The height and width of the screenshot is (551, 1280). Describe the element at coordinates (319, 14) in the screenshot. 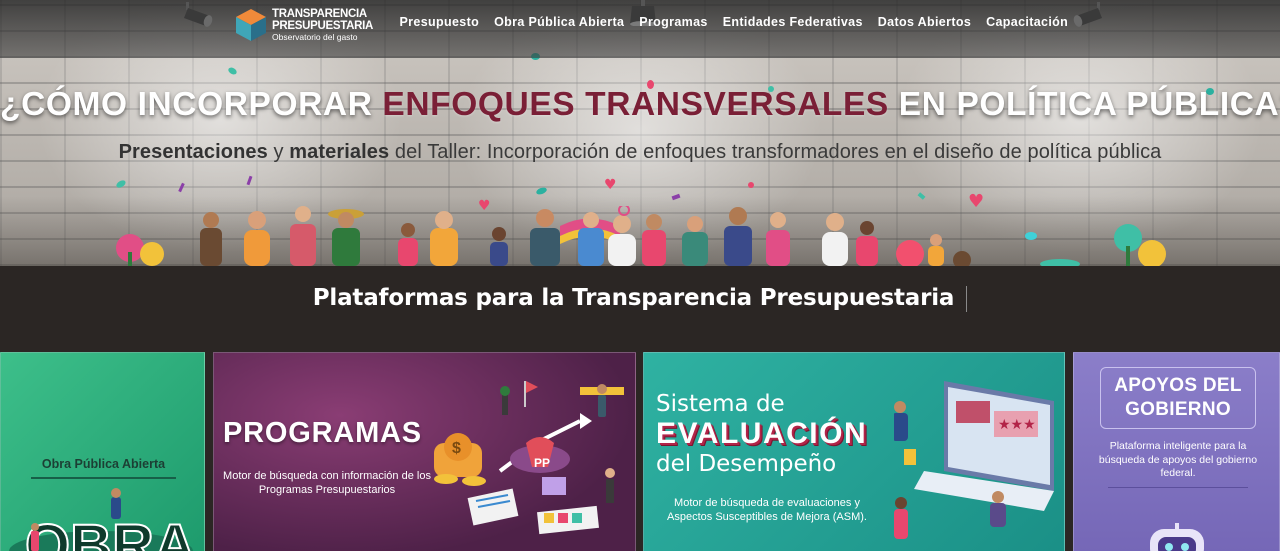

I see `logo-line: TRANSPARENCIA` at that location.